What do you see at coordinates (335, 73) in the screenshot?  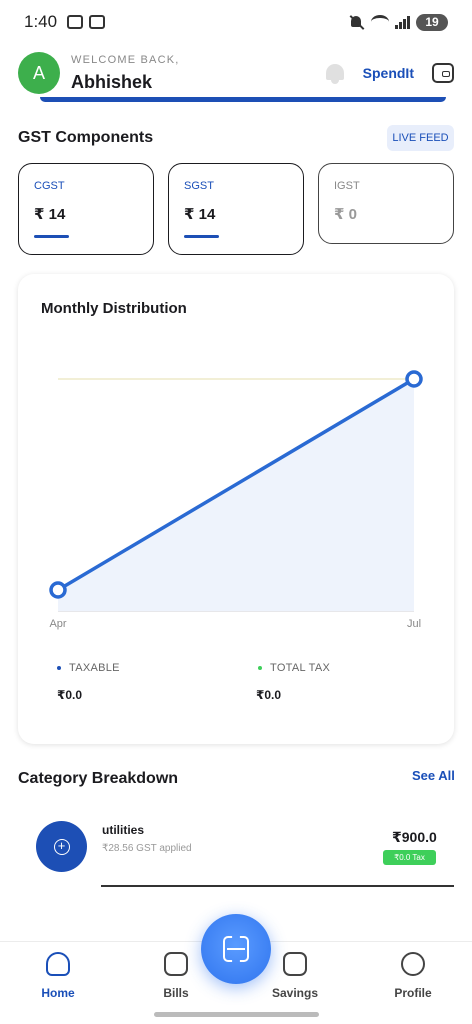 I see `bell-icon` at bounding box center [335, 73].